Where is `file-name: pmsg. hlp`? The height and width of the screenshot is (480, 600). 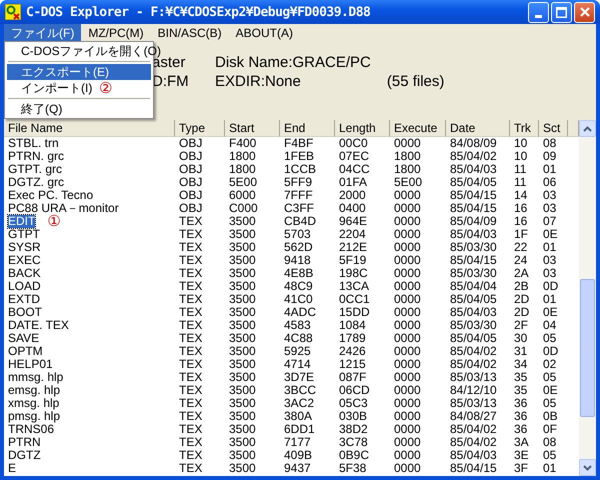
file-name: pmsg. hlp is located at coordinates (34, 416).